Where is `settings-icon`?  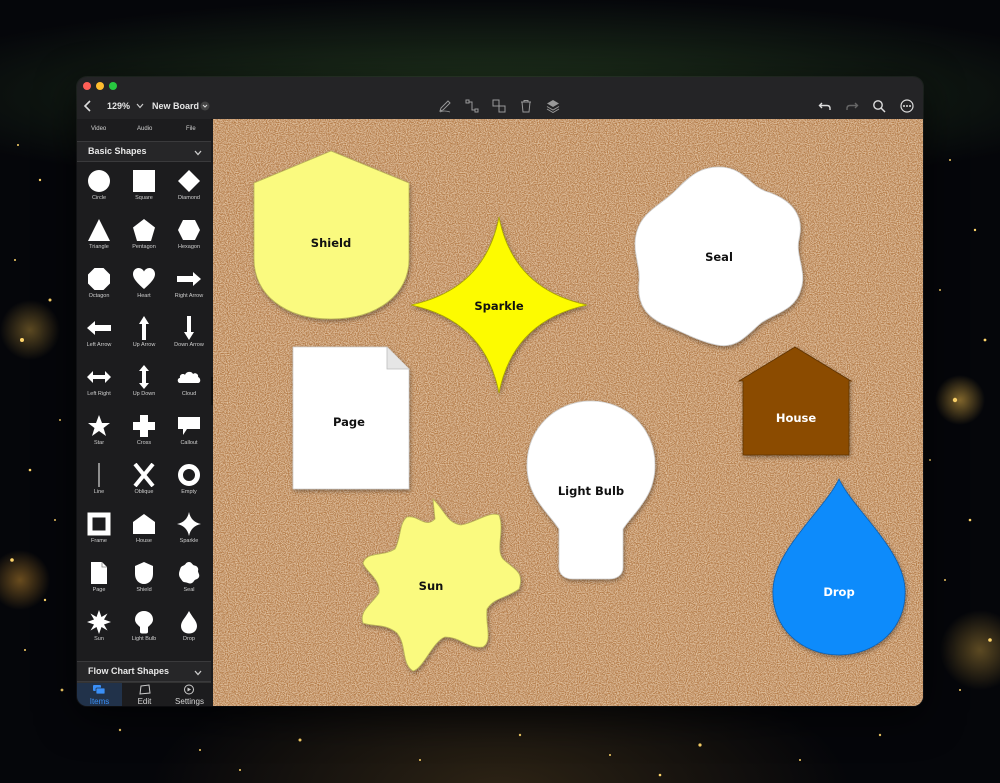
settings-icon is located at coordinates (189, 689).